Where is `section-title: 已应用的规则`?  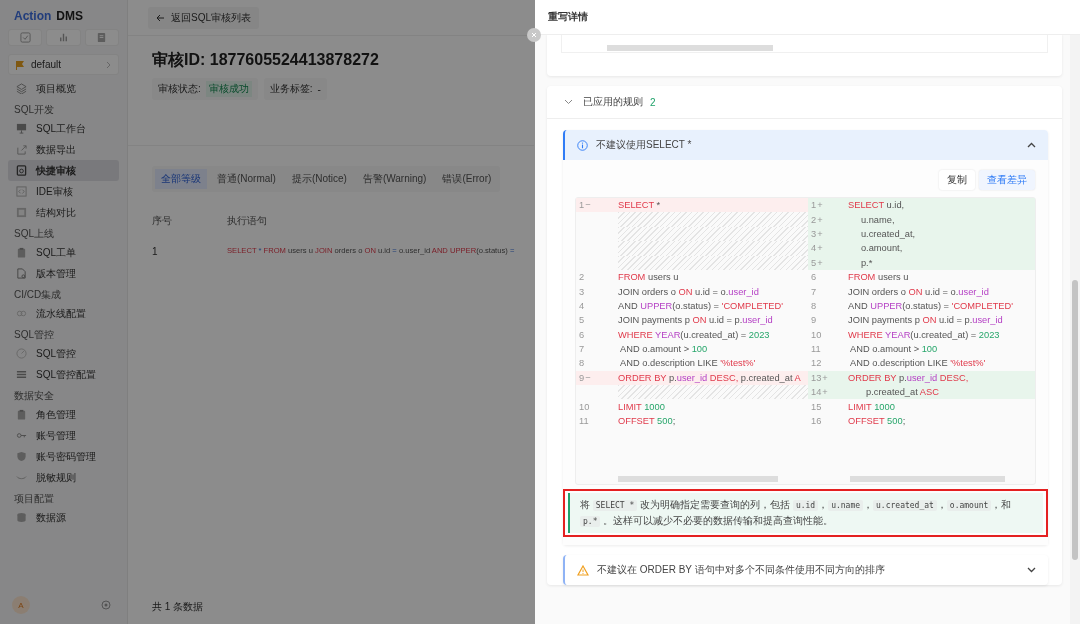
section-title: 已应用的规则 is located at coordinates (613, 102).